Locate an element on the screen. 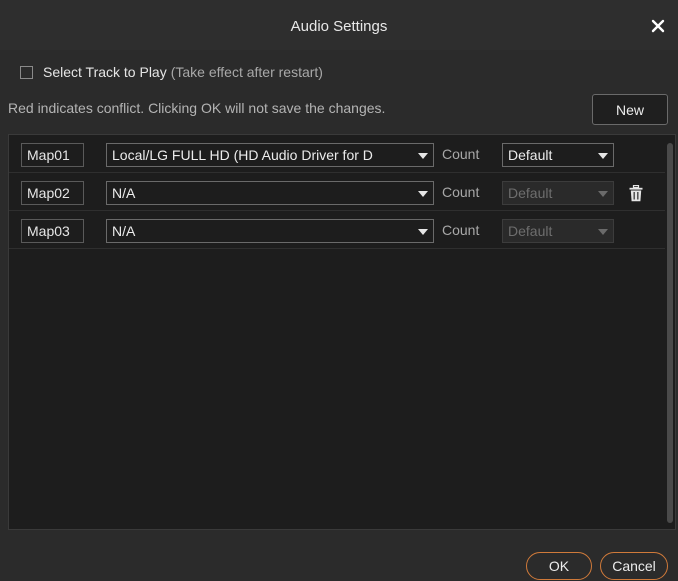  select-track-checkbox is located at coordinates (26, 72).